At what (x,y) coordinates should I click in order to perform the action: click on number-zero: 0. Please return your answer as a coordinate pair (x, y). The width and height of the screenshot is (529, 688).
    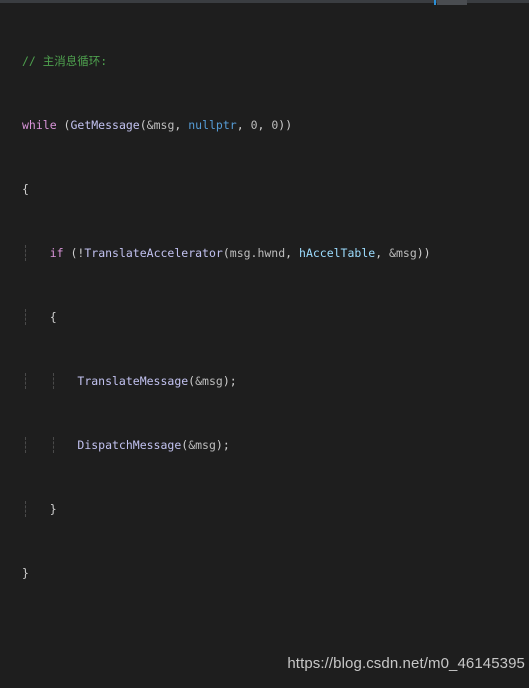
    Looking at the image, I should click on (254, 125).